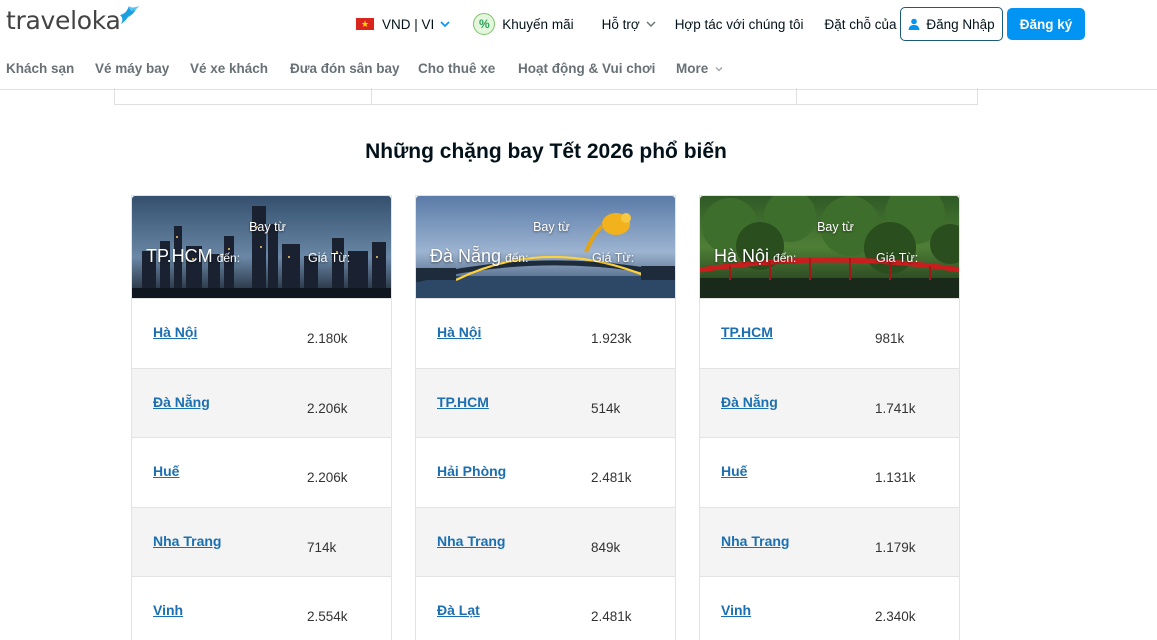 The image size is (1157, 640). What do you see at coordinates (895, 477) in the screenshot?
I see `route-price: 1.131k` at bounding box center [895, 477].